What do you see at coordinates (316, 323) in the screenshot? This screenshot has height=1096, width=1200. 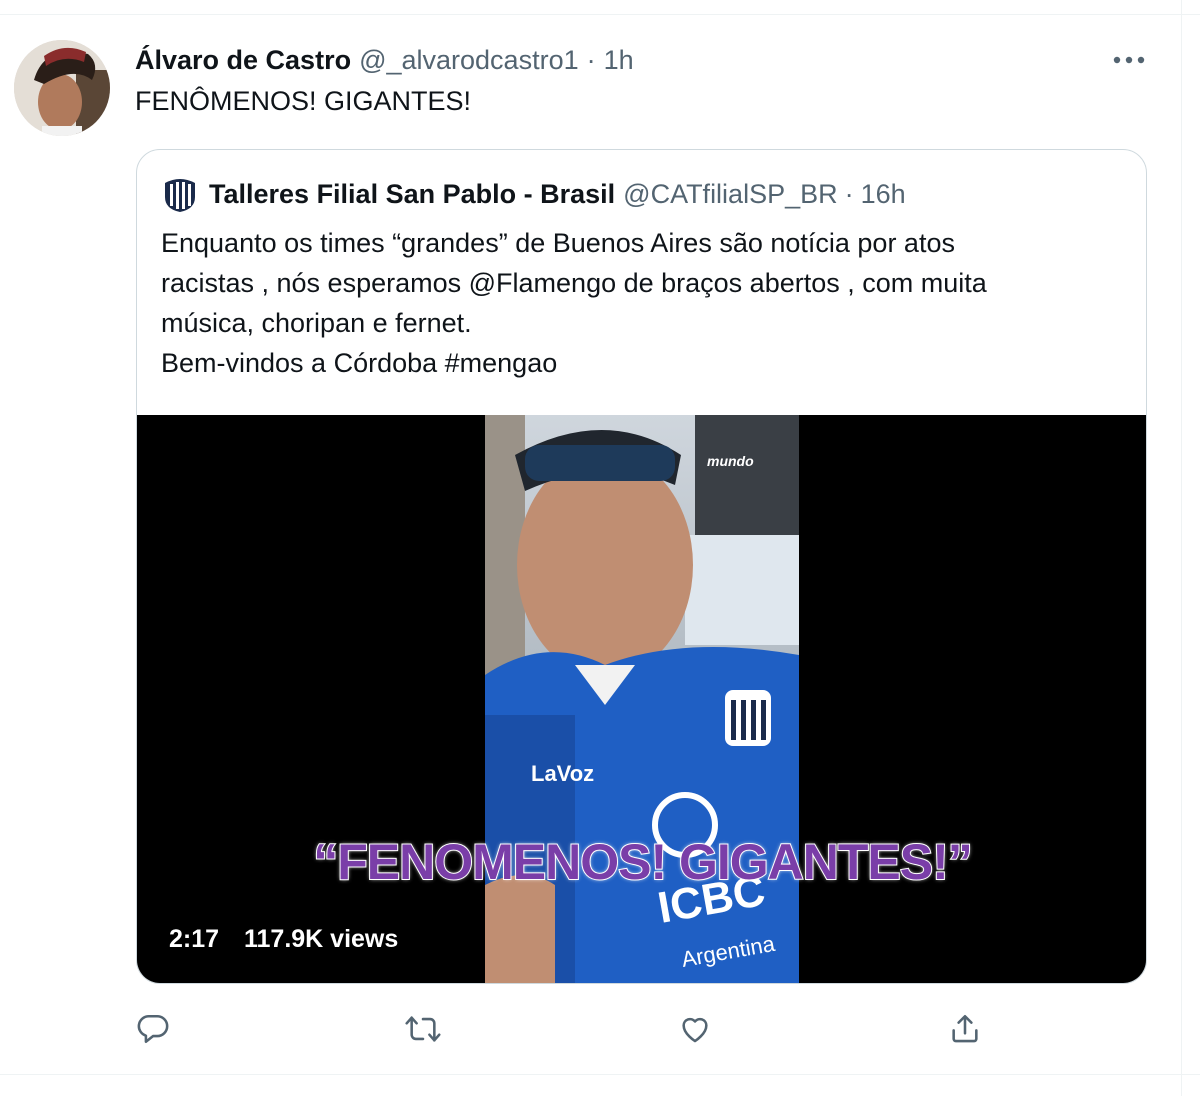 I see `quoted-text-line: música, choripan e fernet.` at bounding box center [316, 323].